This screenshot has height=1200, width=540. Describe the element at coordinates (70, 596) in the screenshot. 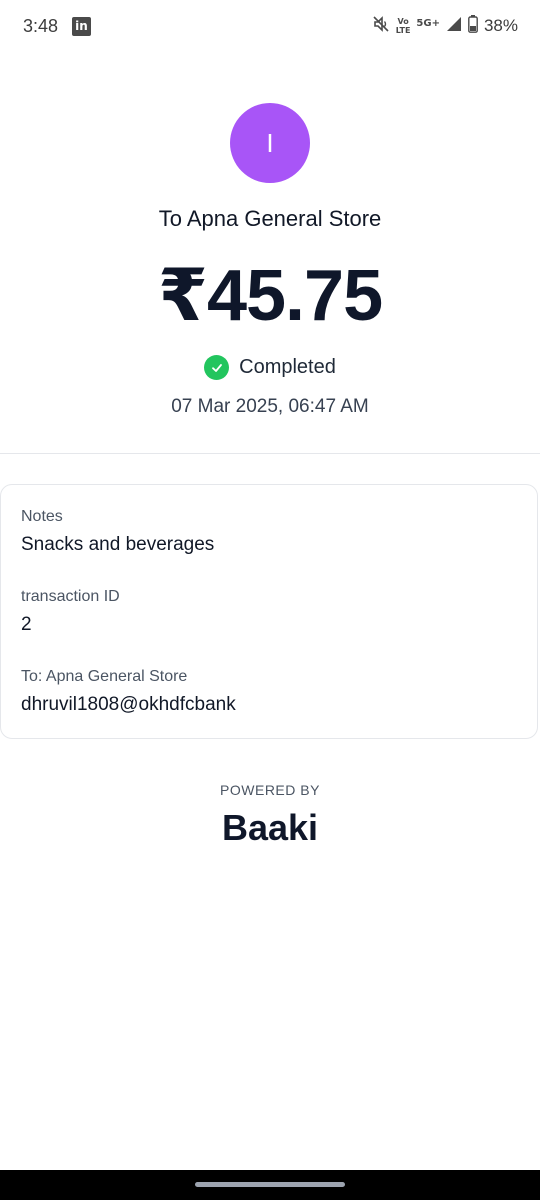

I see `transaction-id-label: transaction ID` at that location.